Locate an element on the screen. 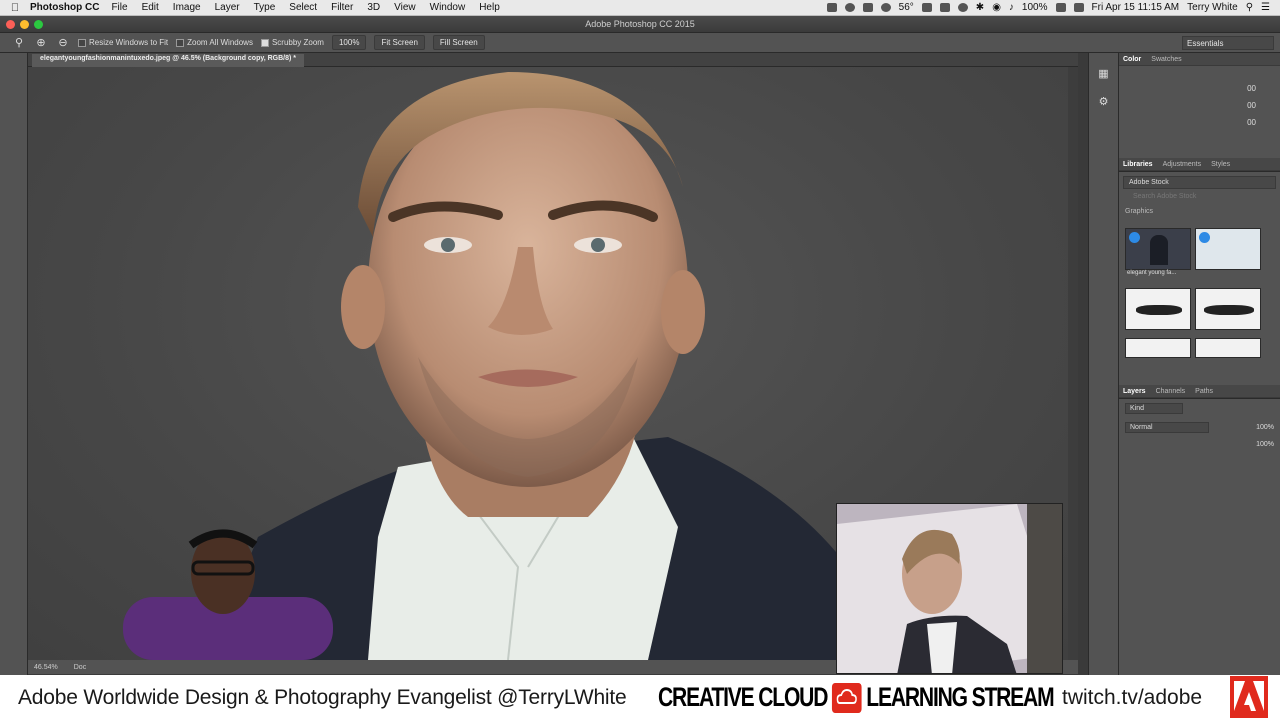 This screenshot has width=1280, height=720. weather-icon is located at coordinates (885, 7).